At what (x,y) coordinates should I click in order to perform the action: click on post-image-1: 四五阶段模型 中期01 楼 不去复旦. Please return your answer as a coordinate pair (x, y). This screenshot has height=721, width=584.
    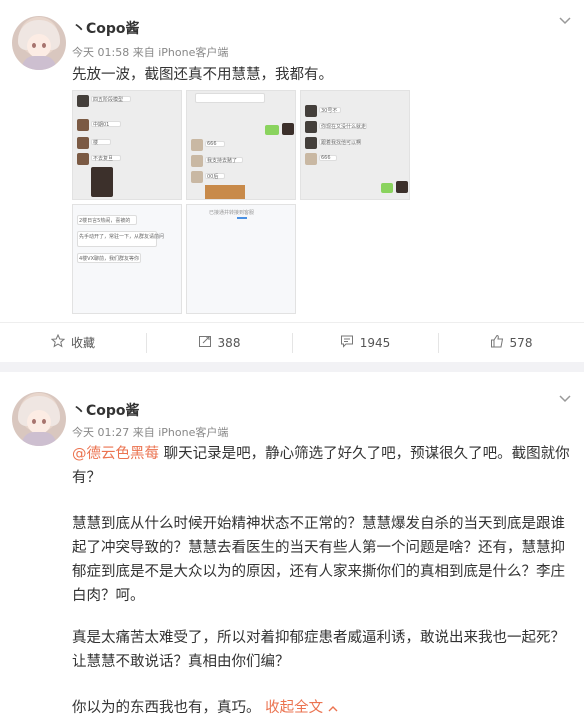
    Looking at the image, I should click on (127, 145).